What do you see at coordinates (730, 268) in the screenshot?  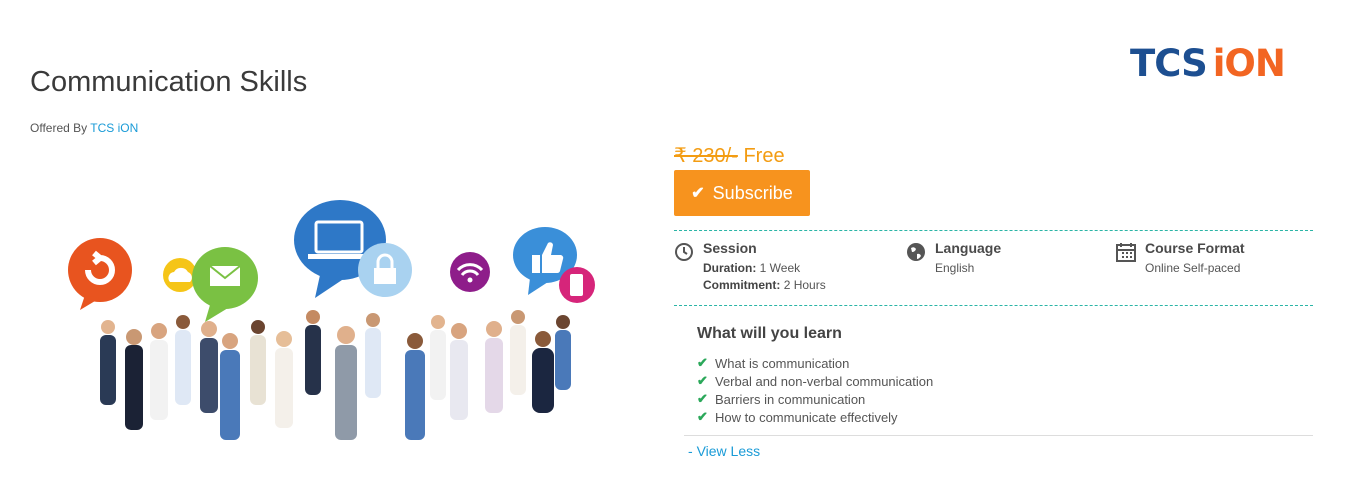 I see `duration-label: Duration:` at bounding box center [730, 268].